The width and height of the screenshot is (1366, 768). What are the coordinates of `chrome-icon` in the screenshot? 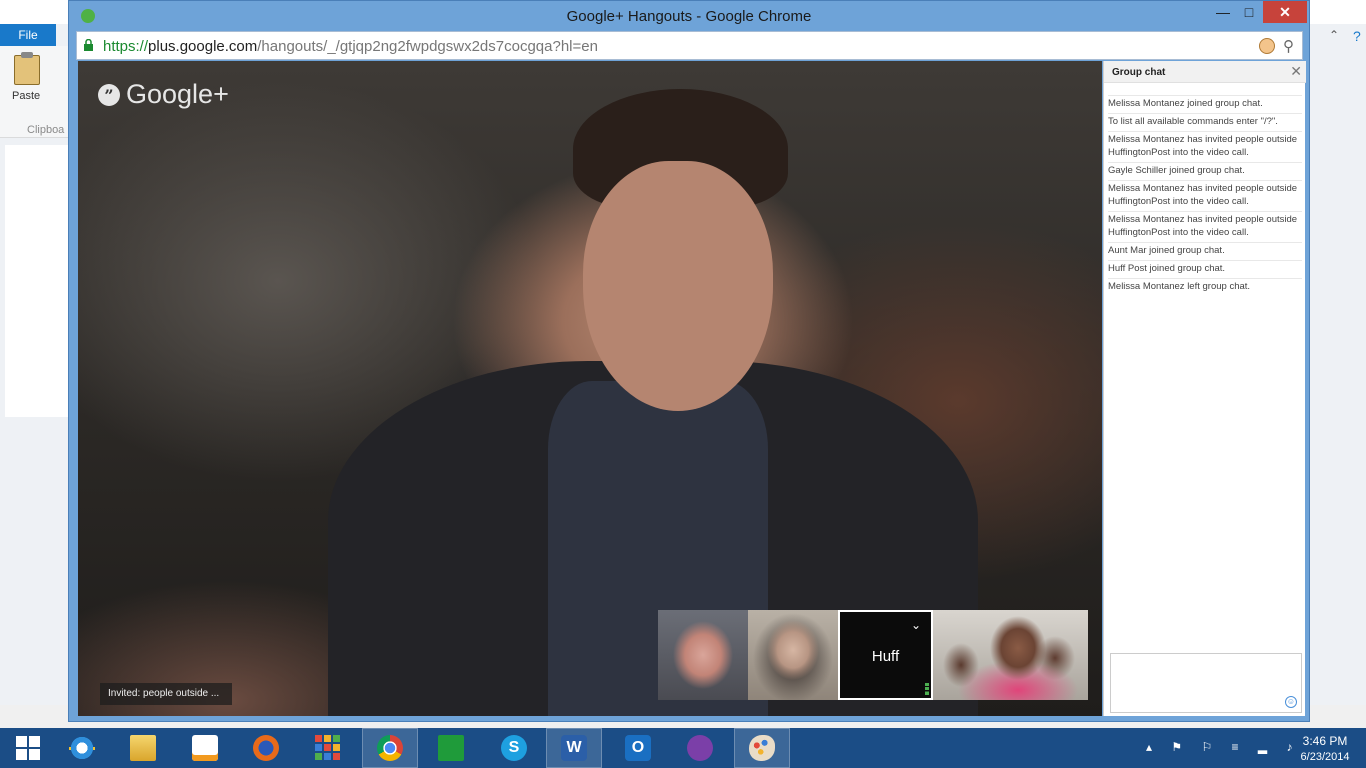 It's located at (390, 748).